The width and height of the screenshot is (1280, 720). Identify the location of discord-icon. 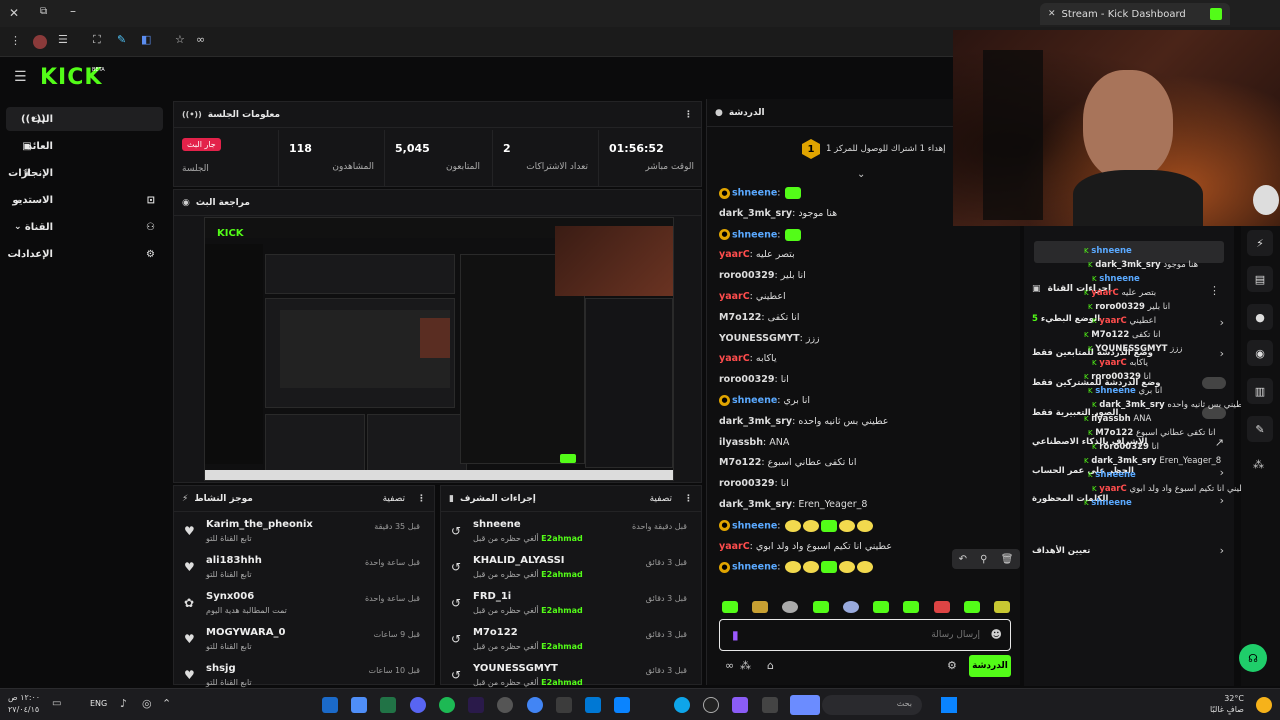
(418, 705).